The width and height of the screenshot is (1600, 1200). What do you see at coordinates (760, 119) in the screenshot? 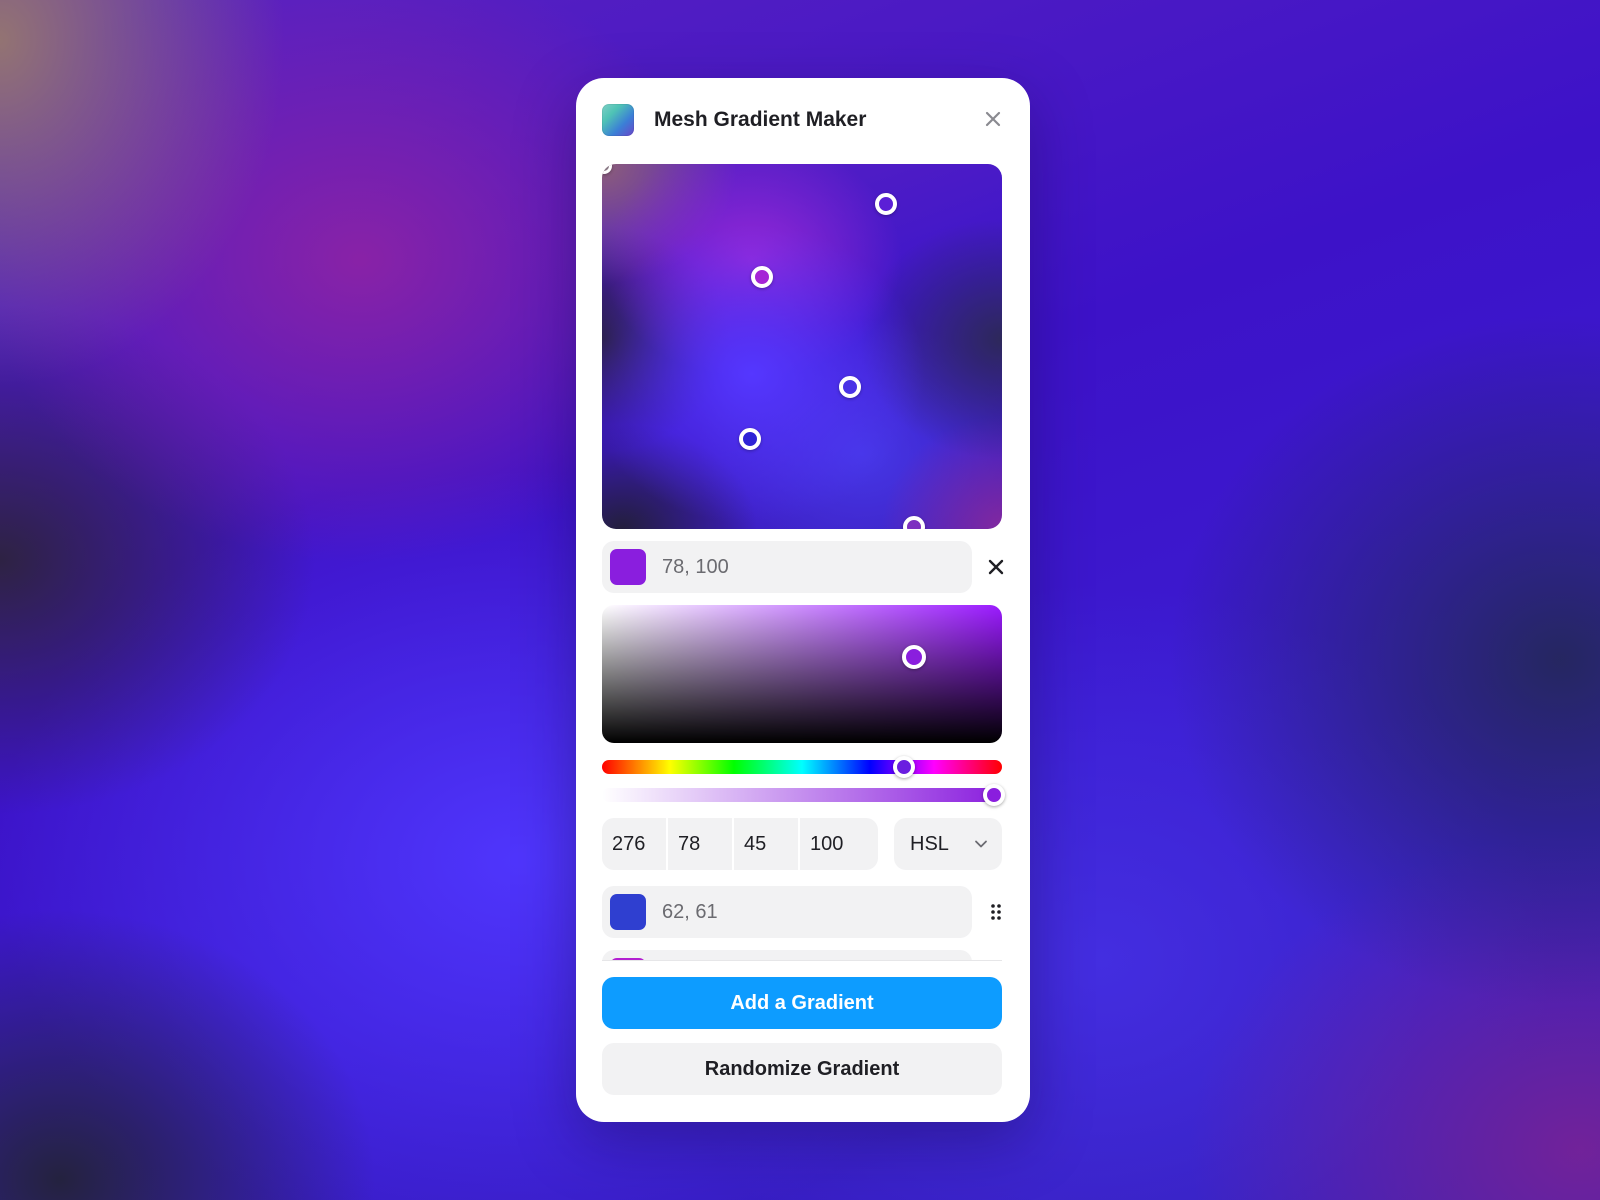
I see `panel-title: Mesh Gradient Maker` at bounding box center [760, 119].